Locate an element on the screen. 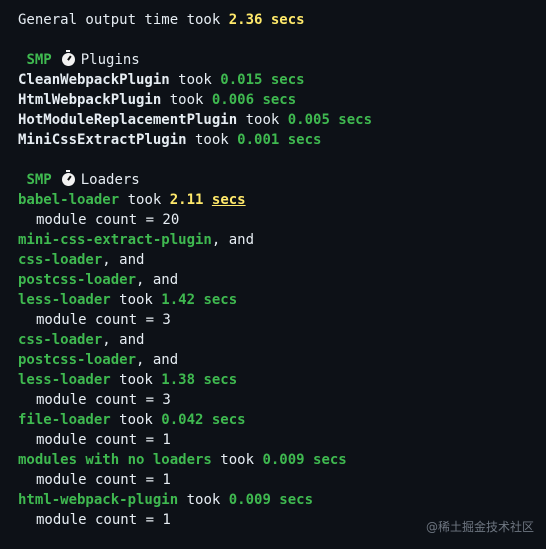  plugin-row: HtmlWebpackPlugin took 0.006 secs is located at coordinates (278, 100).